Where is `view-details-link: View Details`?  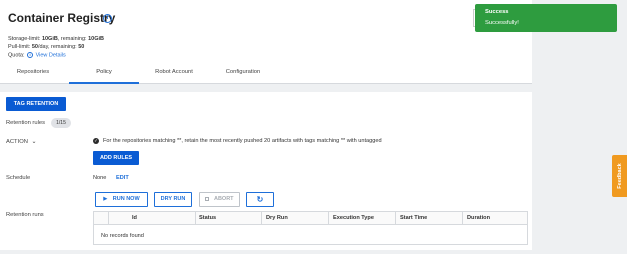 view-details-link: View Details is located at coordinates (51, 55).